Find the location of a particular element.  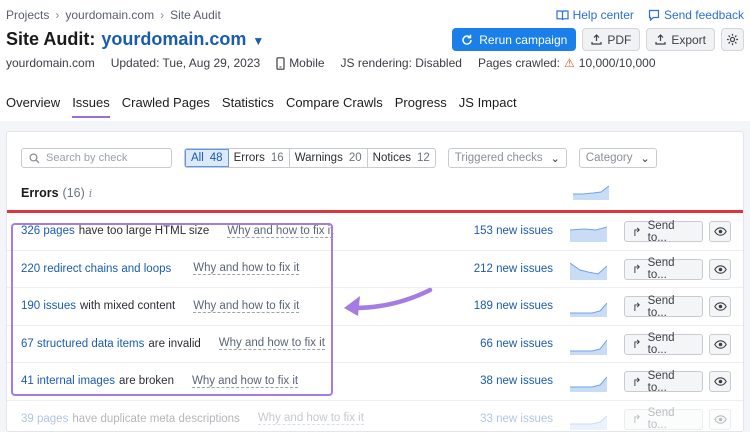

new-issues-link: 33 new issues is located at coordinates (516, 419).